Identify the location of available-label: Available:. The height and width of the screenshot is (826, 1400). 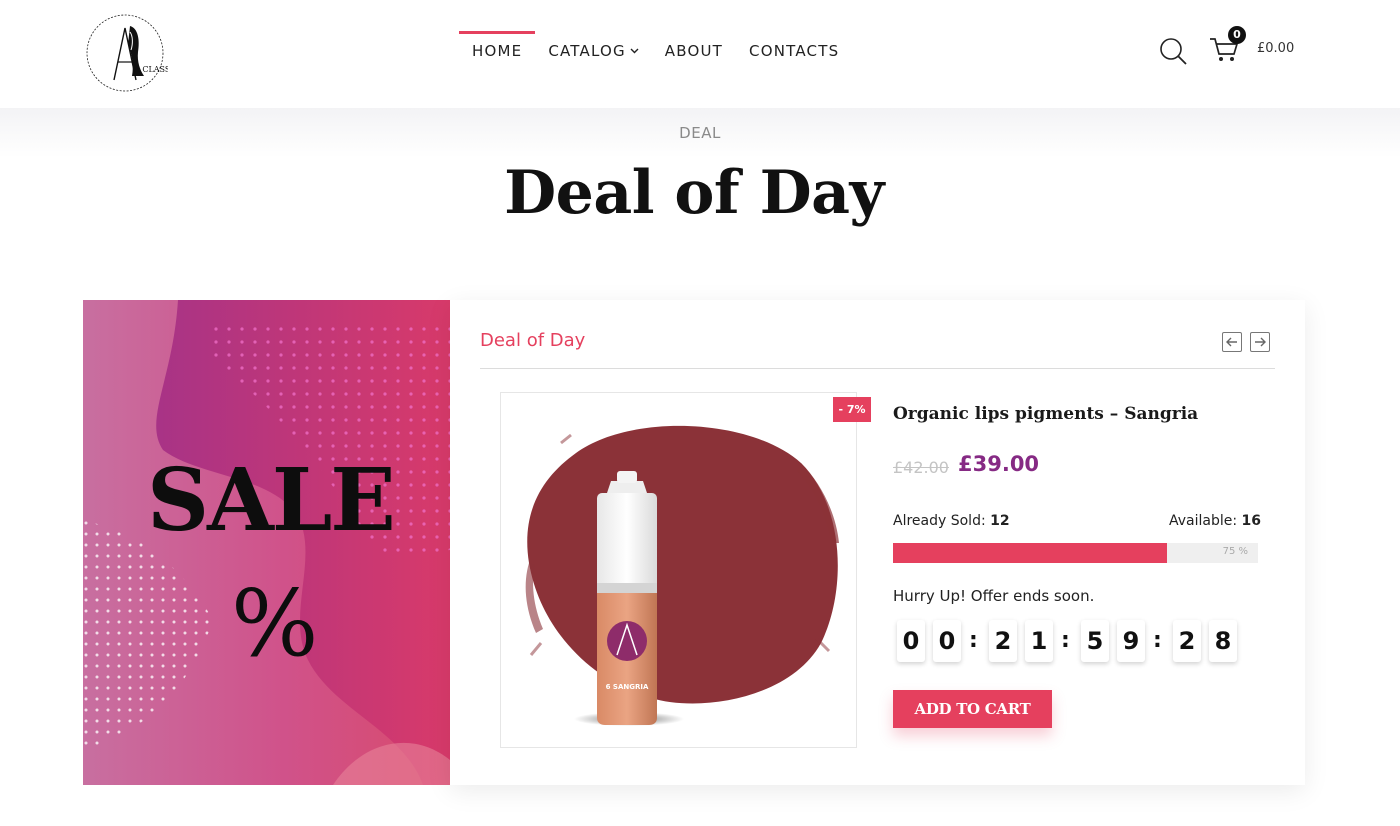
(1203, 521).